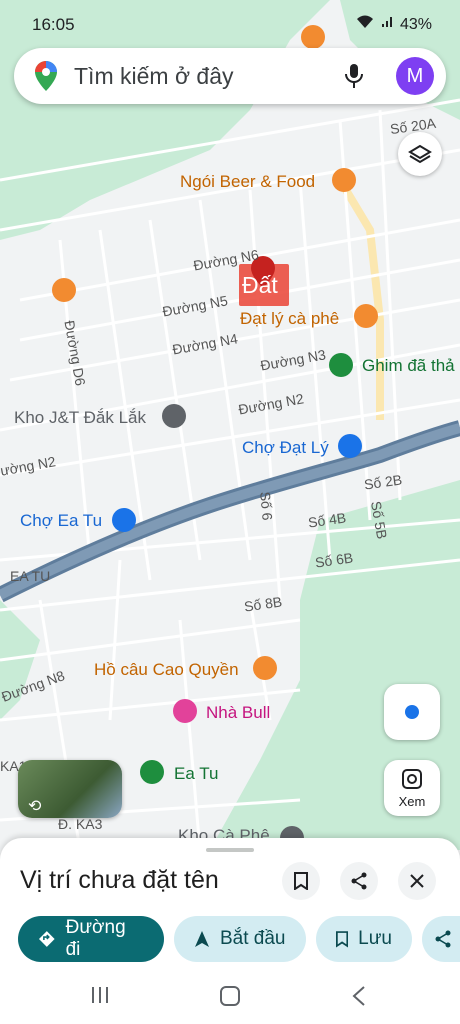 The height and width of the screenshot is (1024, 460). I want to click on wifi-icon, so click(365, 24).